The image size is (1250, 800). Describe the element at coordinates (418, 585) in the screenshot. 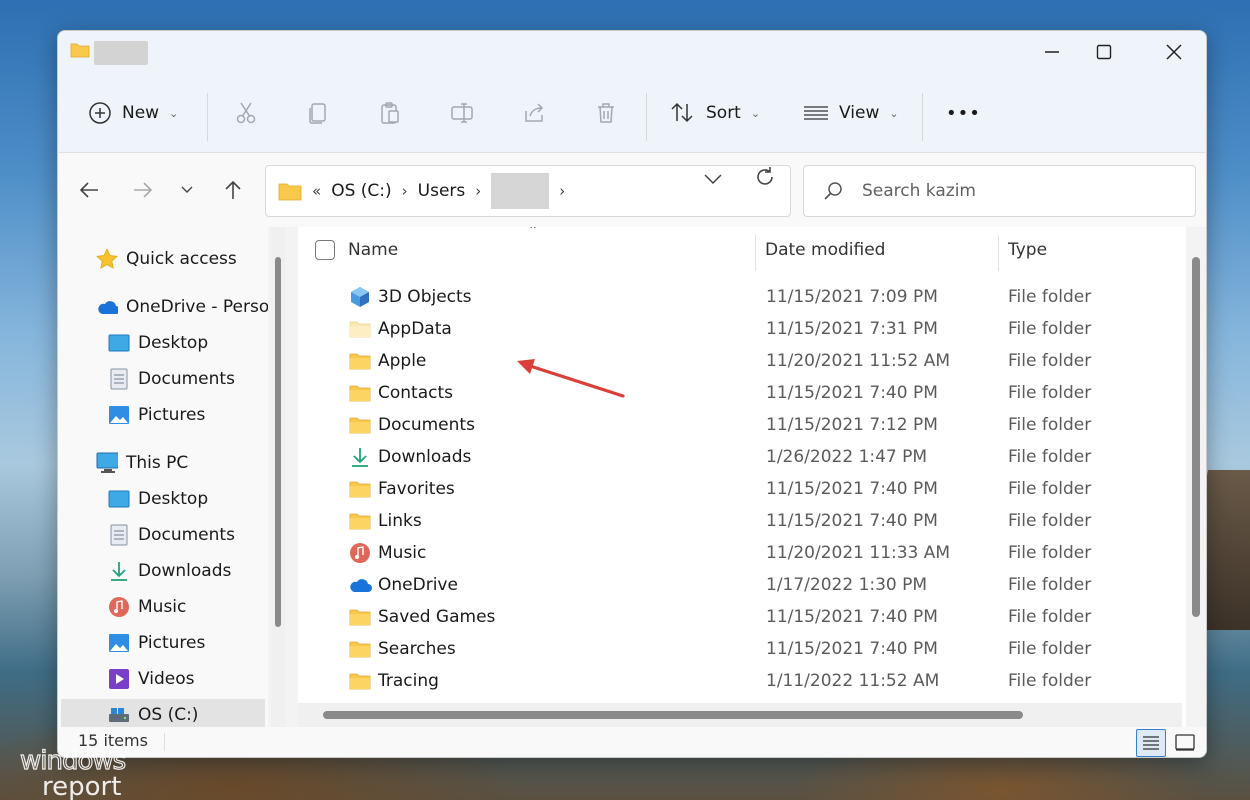

I see `file-name-label: OneDrive` at that location.